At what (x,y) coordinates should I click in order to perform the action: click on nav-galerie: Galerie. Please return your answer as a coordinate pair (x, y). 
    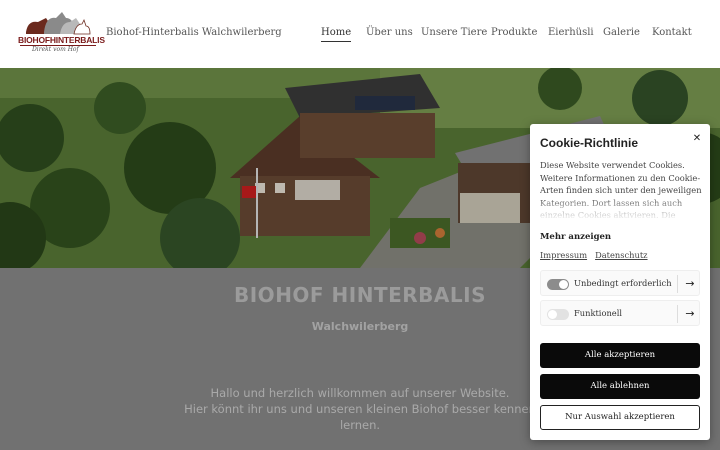
    Looking at the image, I should click on (621, 32).